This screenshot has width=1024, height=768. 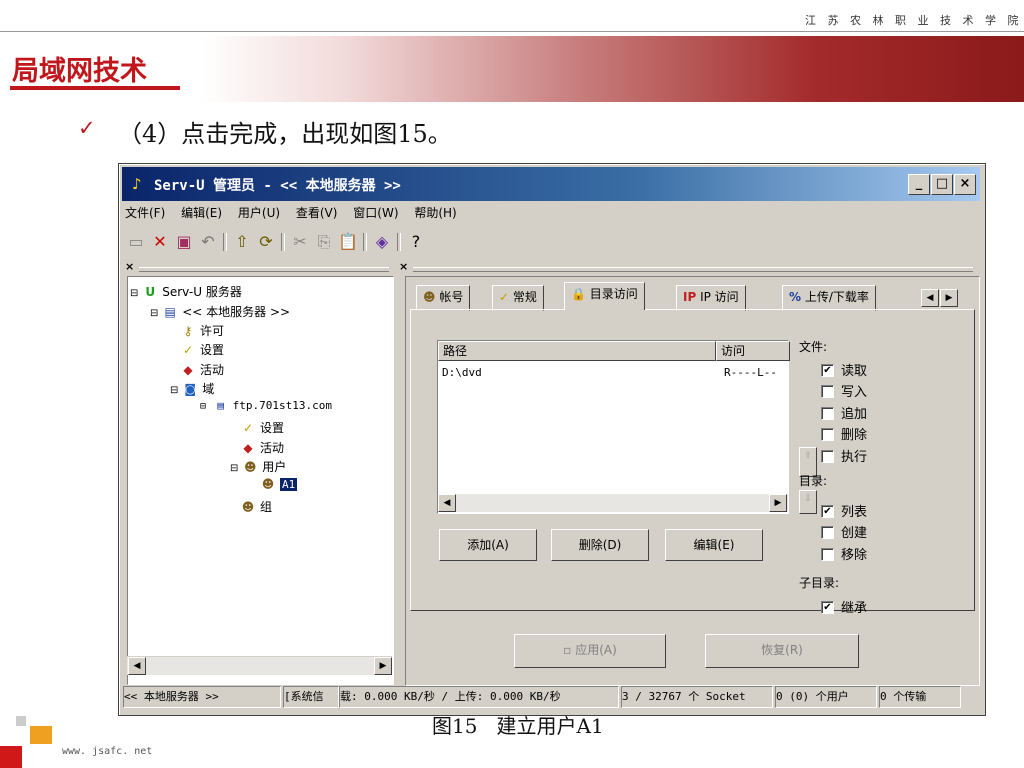 I want to click on label-inherit: 继承, so click(x=854, y=608).